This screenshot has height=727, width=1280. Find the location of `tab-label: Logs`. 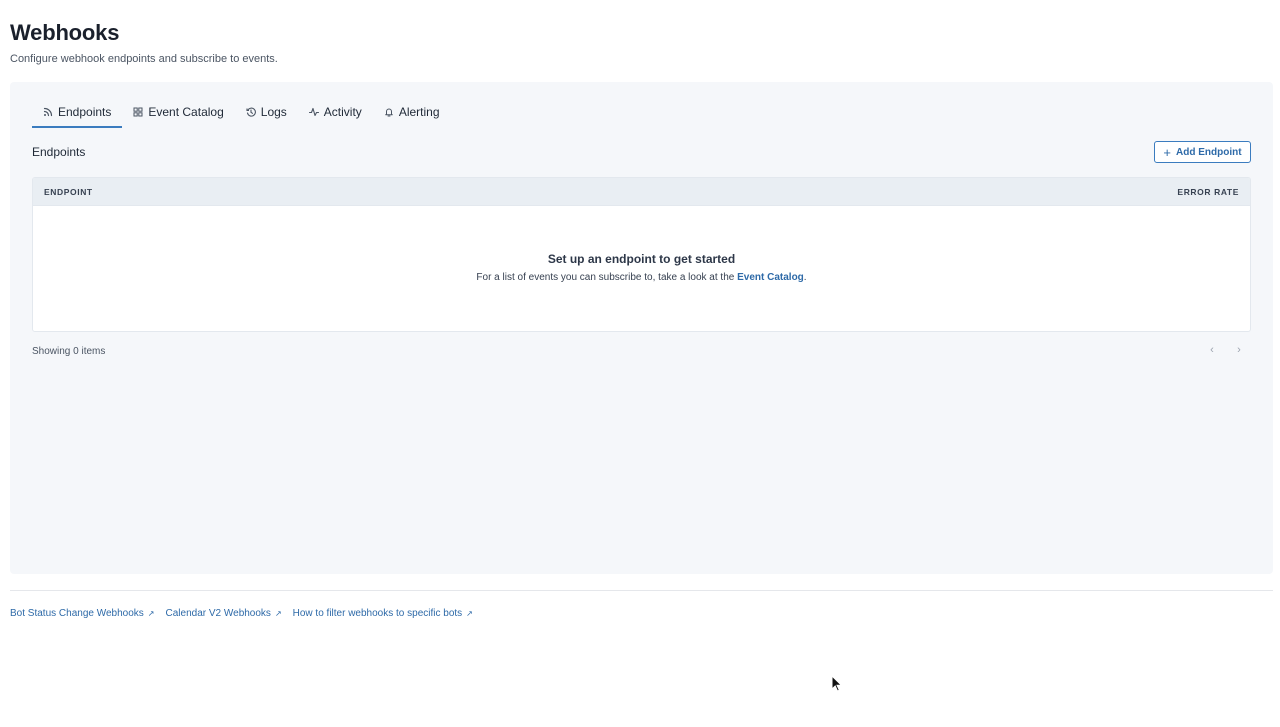

tab-label: Logs is located at coordinates (273, 112).